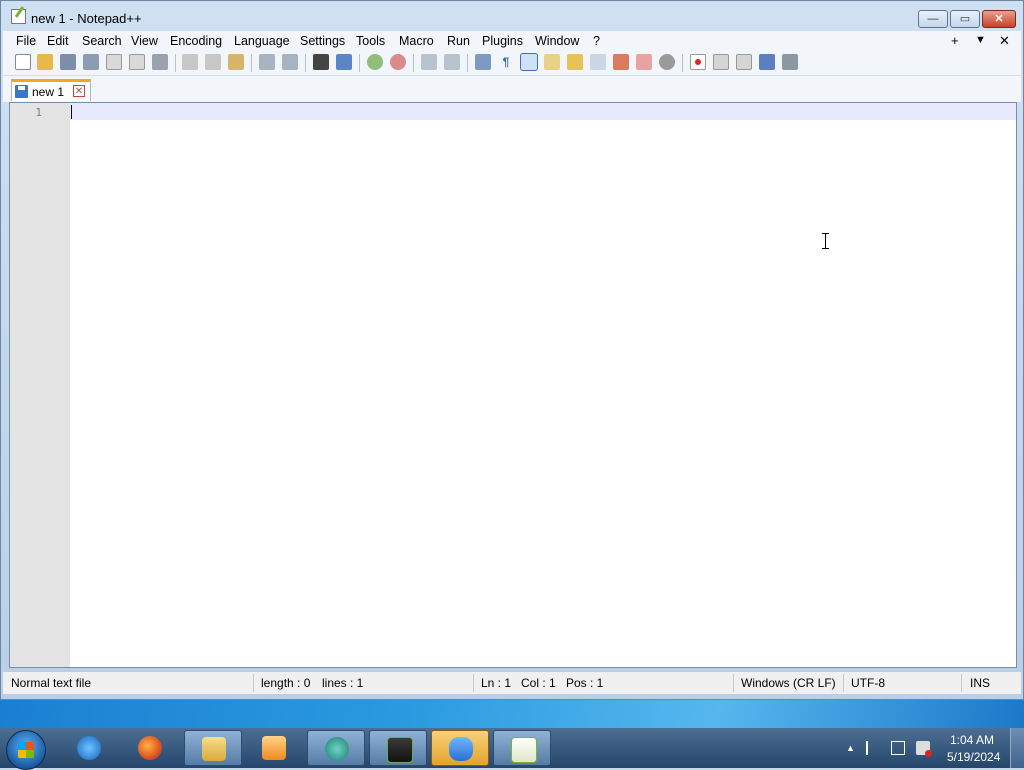  Describe the element at coordinates (790, 62) in the screenshot. I see `macro-save-icon` at that location.